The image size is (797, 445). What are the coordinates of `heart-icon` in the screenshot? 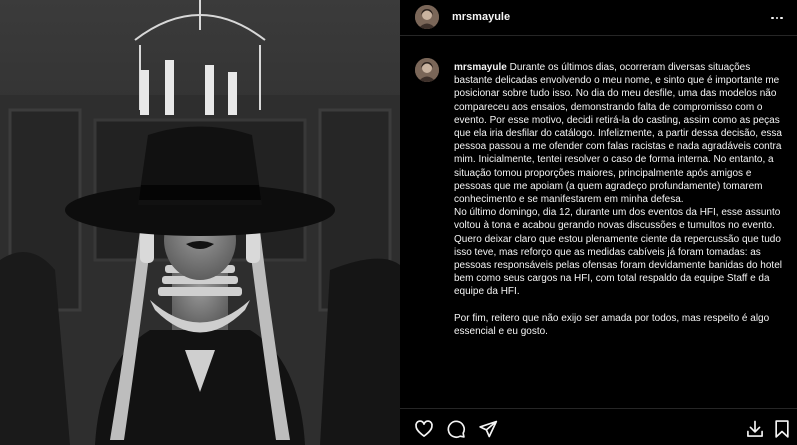 It's located at (424, 428).